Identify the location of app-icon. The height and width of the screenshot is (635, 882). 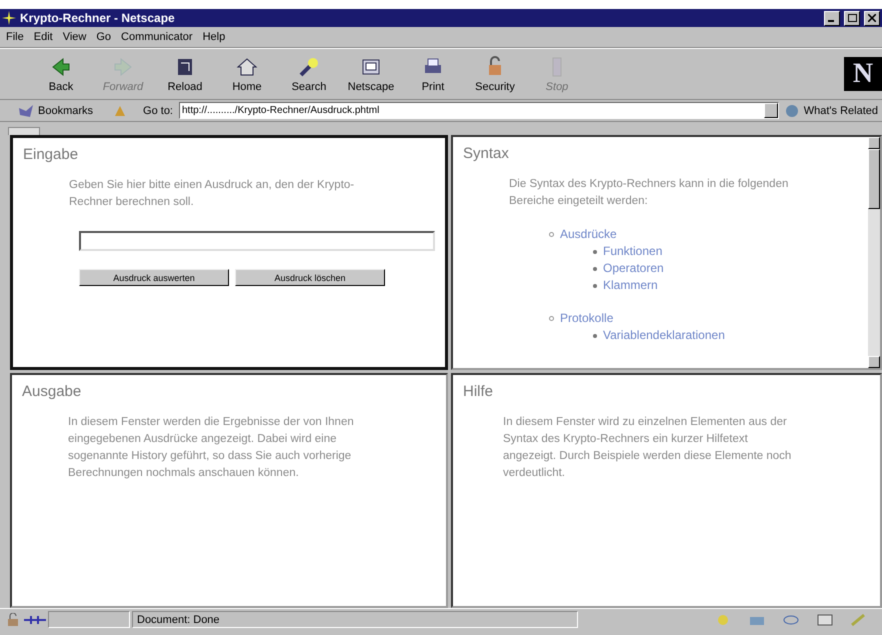
(9, 18).